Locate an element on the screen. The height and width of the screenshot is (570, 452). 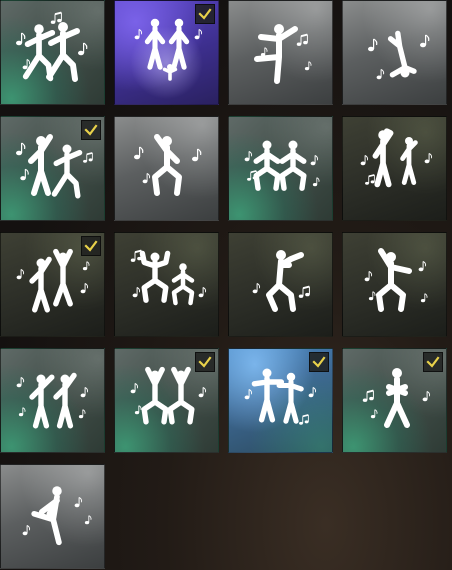
flute-player-icon is located at coordinates (281, 281).